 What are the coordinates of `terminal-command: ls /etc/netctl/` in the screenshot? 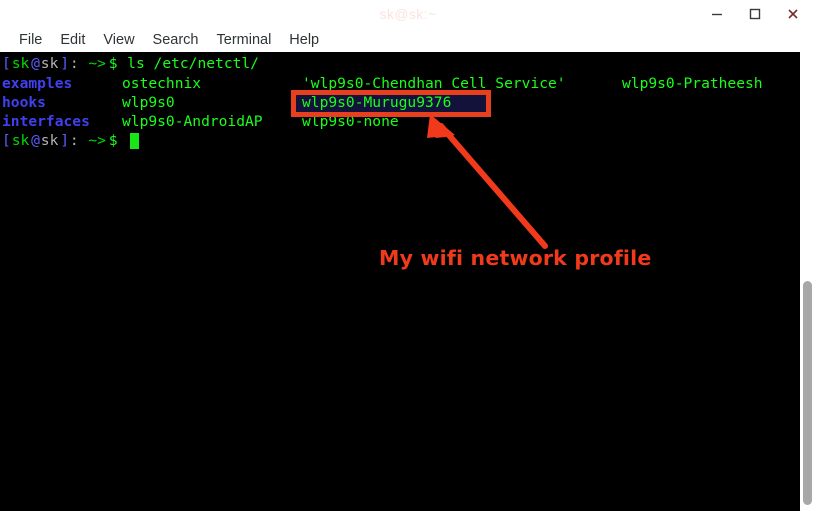 It's located at (188, 63).